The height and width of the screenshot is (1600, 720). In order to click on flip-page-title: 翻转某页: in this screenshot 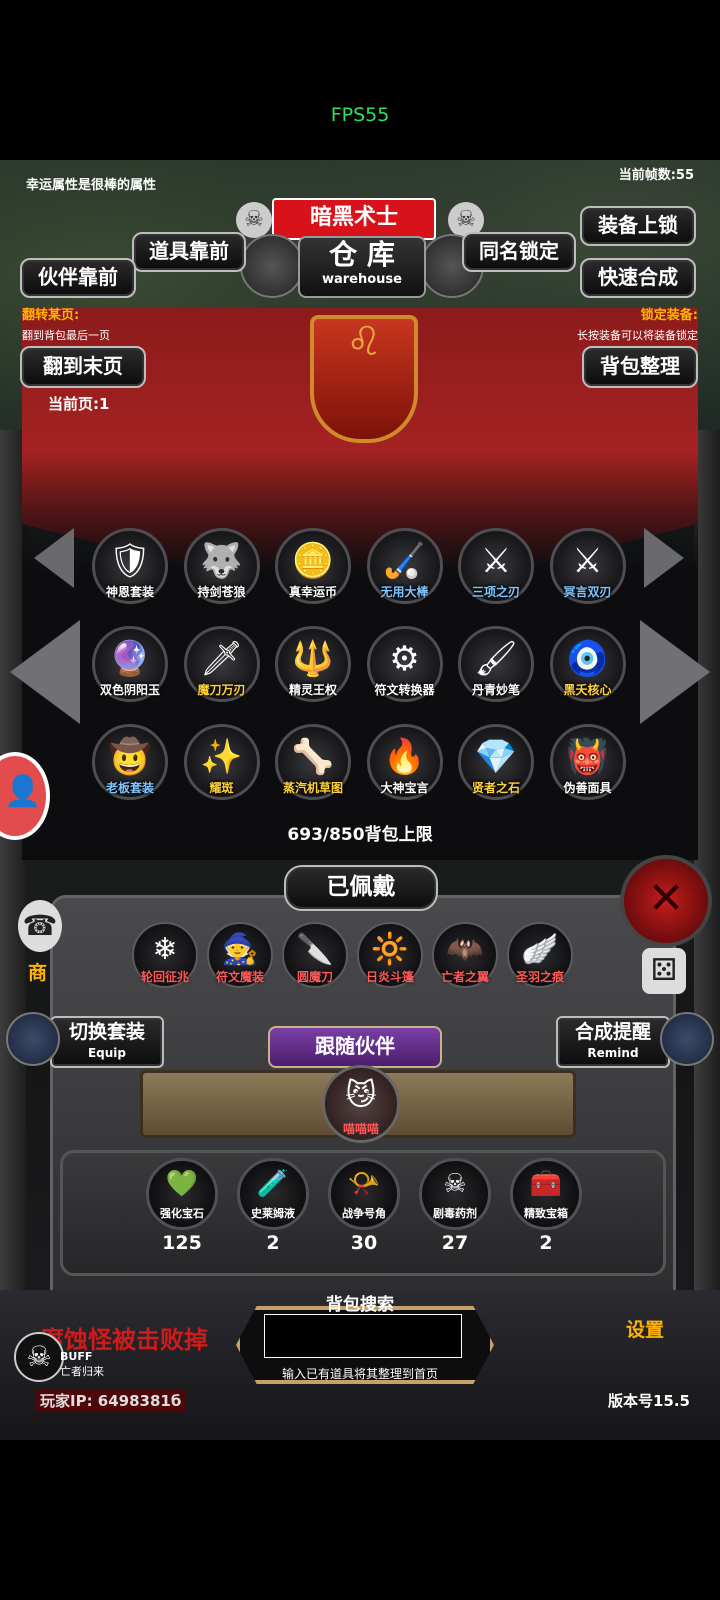, I will do `click(51, 315)`.